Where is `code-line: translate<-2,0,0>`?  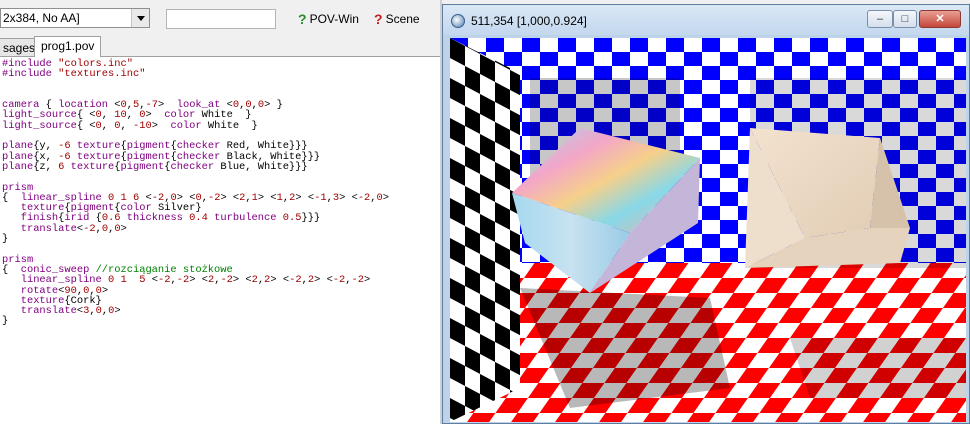
code-line: translate<-2,0,0> is located at coordinates (73, 228).